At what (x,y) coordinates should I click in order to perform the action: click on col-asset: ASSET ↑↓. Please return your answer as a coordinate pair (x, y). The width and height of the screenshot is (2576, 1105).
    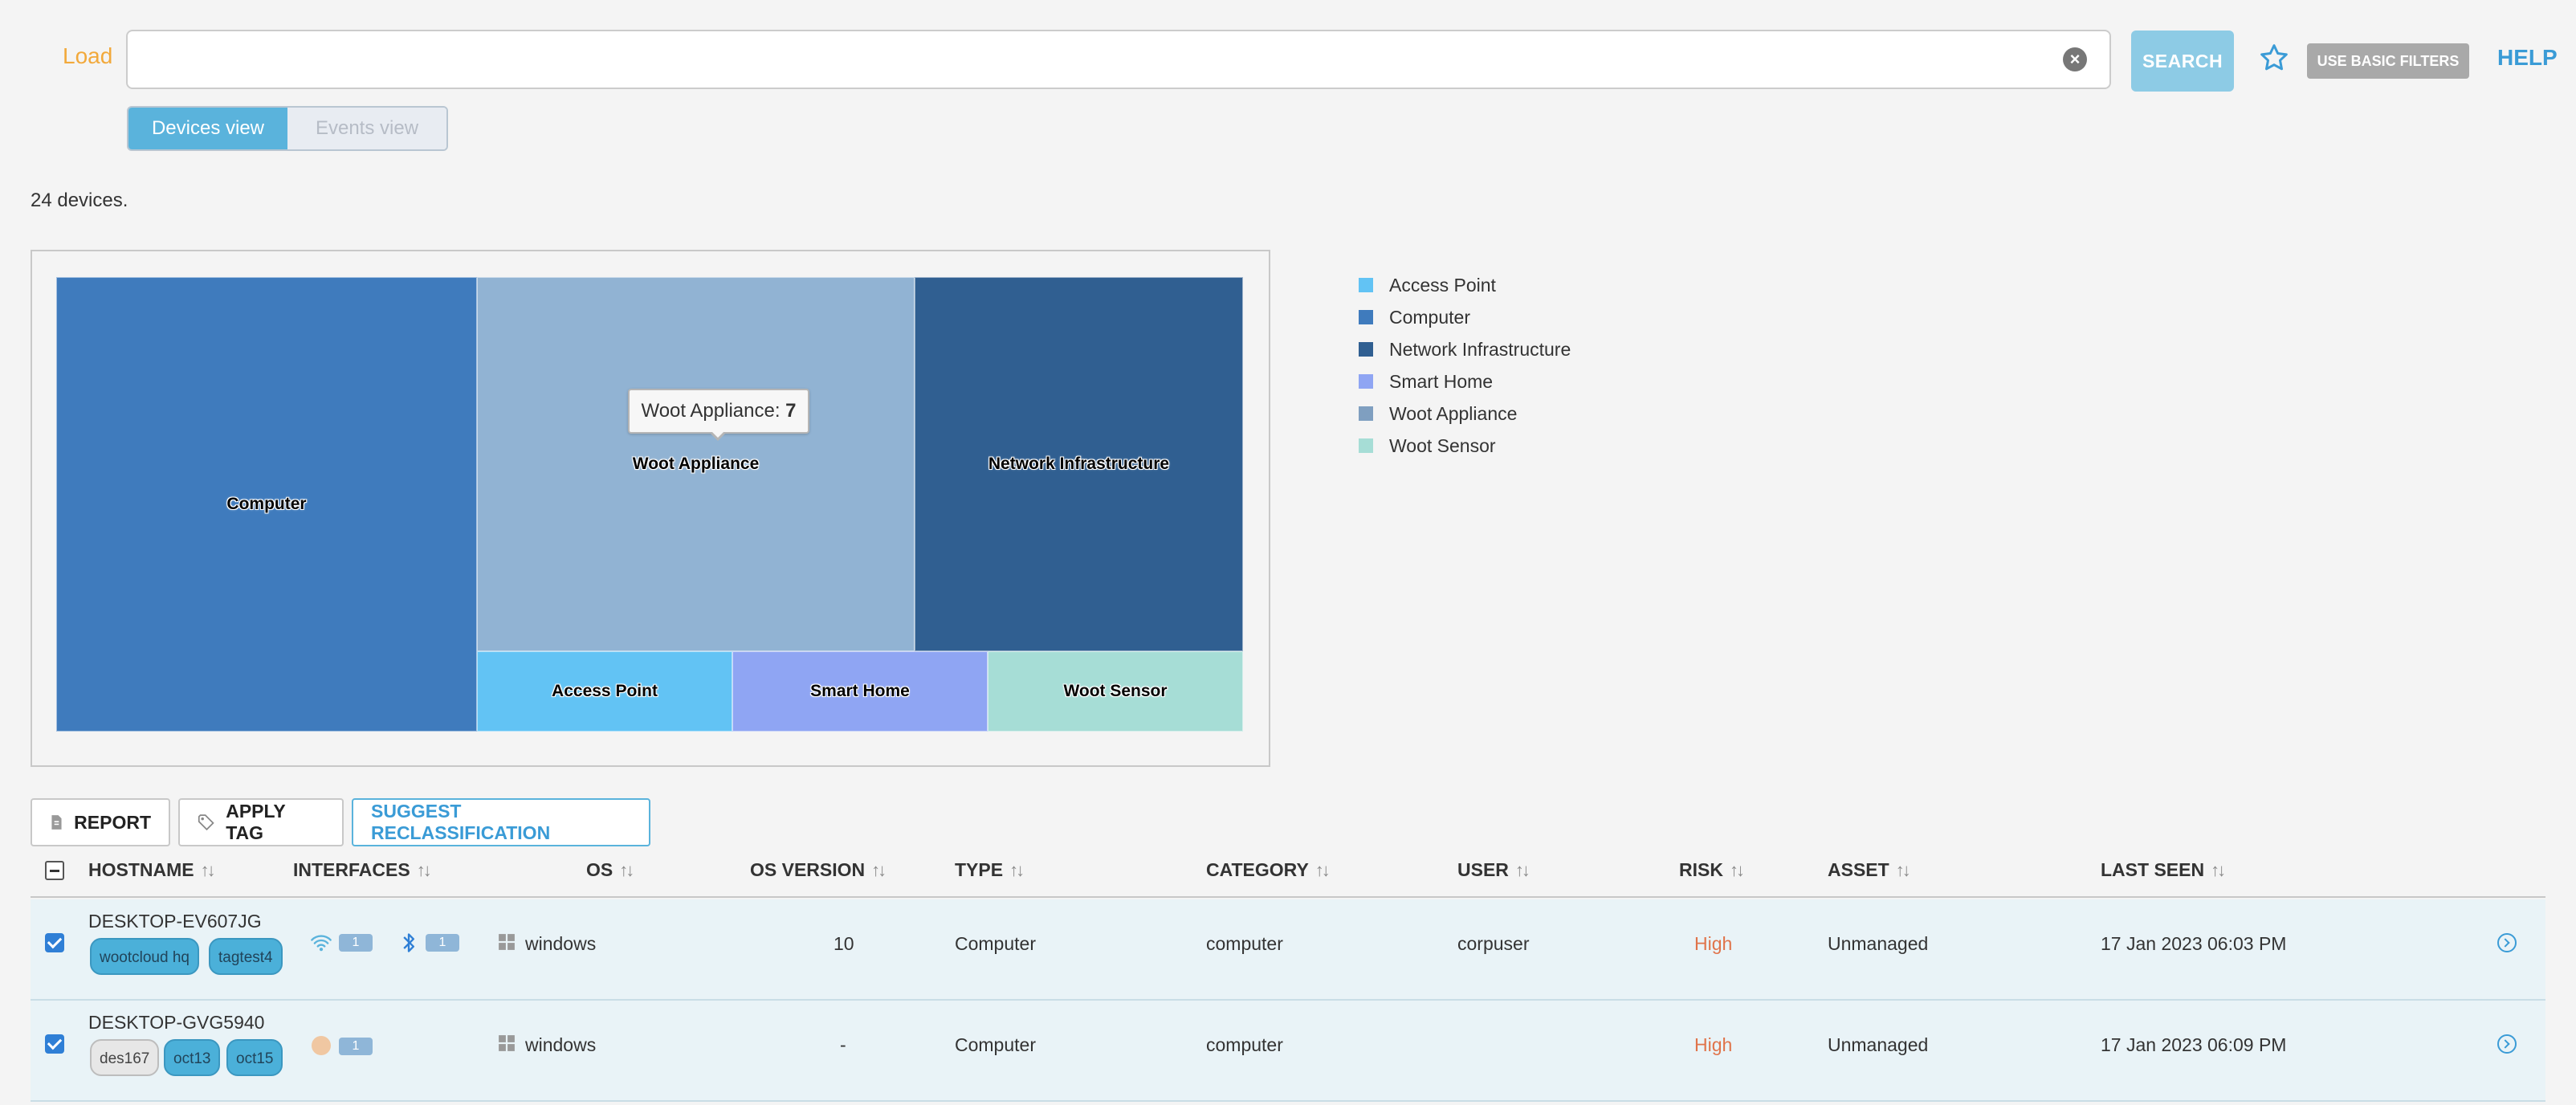
    Looking at the image, I should click on (1869, 870).